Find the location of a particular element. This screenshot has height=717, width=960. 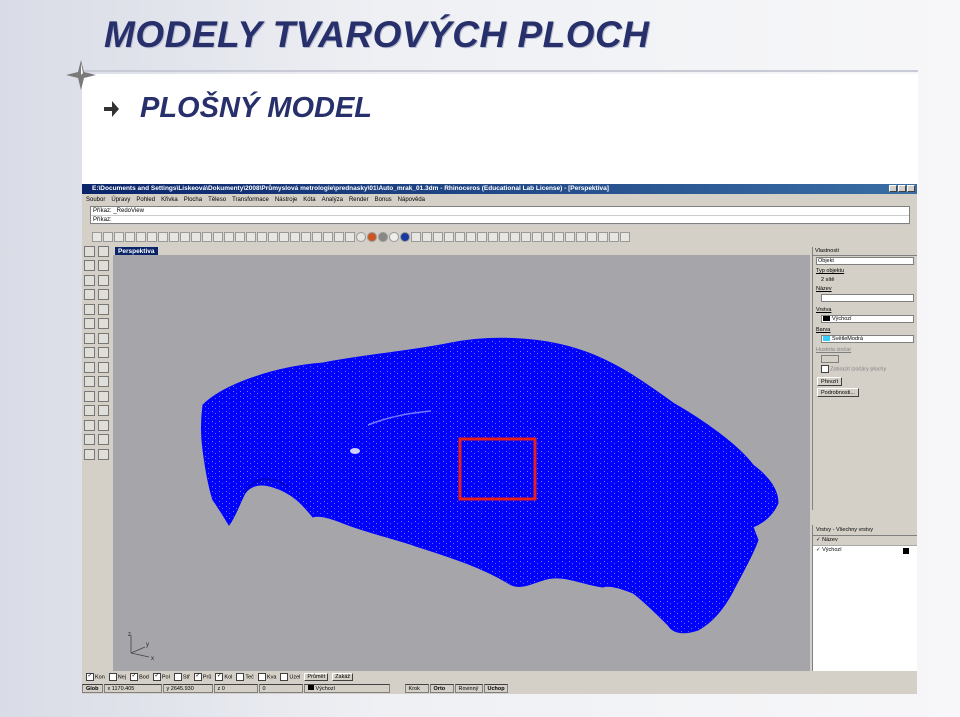

copy-icon is located at coordinates (163, 237).